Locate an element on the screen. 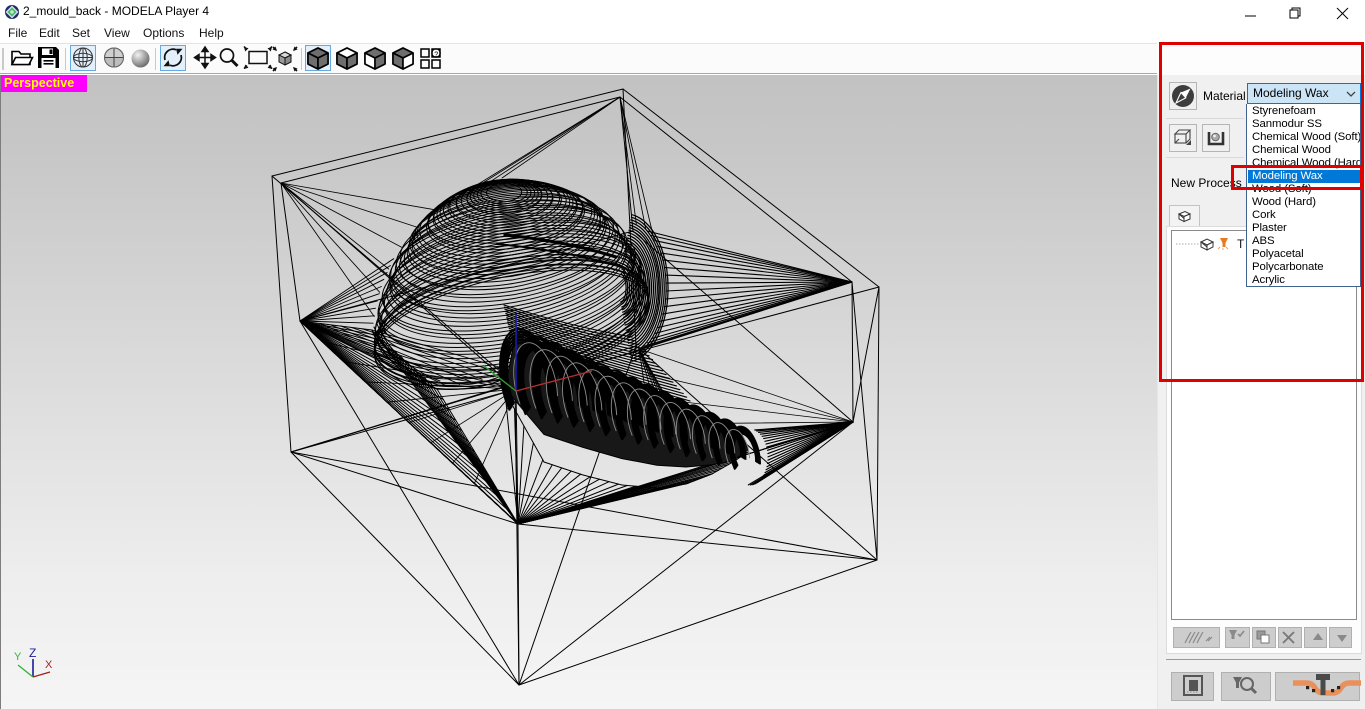 The height and width of the screenshot is (709, 1365). svg-text: X is located at coordinates (49, 665).